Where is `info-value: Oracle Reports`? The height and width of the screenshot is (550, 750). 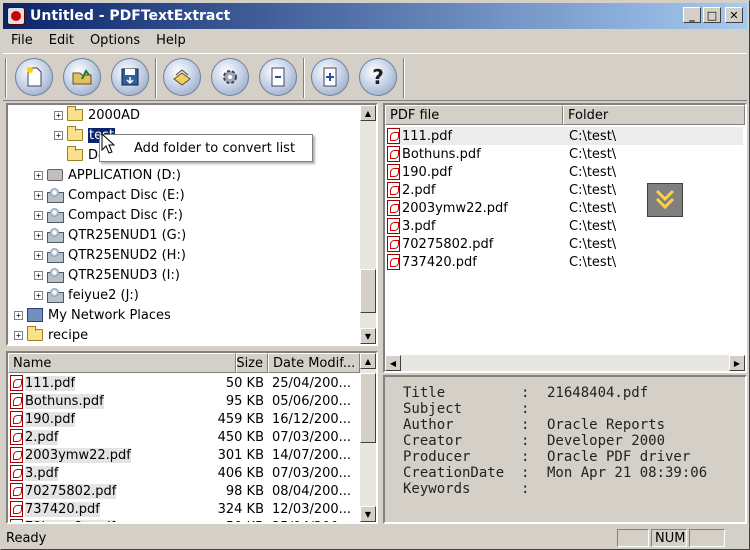 info-value: Oracle Reports is located at coordinates (606, 425).